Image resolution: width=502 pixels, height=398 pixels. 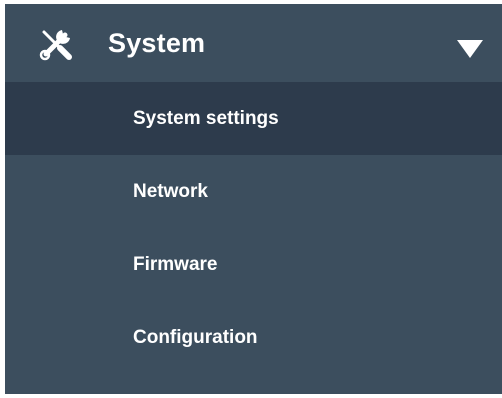 I want to click on menu-item-label: System settings, so click(x=206, y=118).